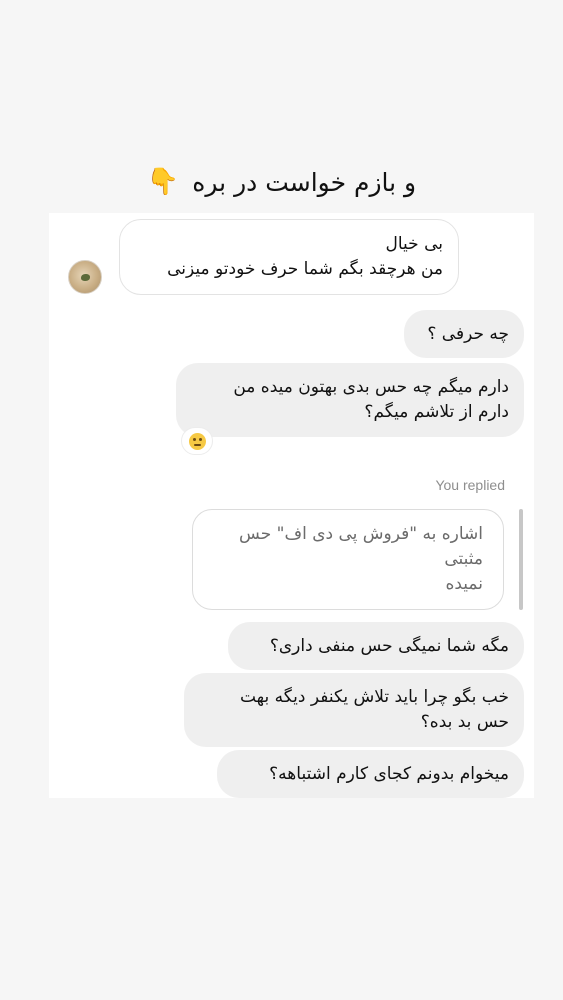 The height and width of the screenshot is (1000, 563). Describe the element at coordinates (464, 584) in the screenshot. I see `quote-line: نمیده` at that location.